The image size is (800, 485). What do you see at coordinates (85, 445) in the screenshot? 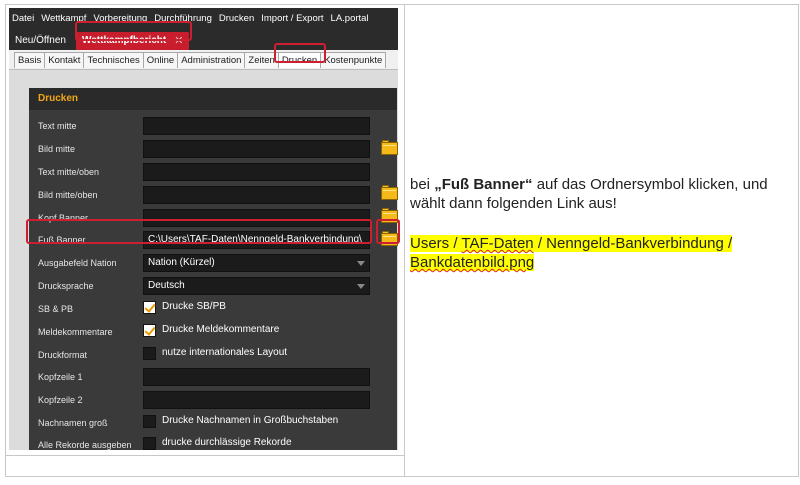
I see `label-alle-rekorde: Alle Rekorde ausgeben` at bounding box center [85, 445].